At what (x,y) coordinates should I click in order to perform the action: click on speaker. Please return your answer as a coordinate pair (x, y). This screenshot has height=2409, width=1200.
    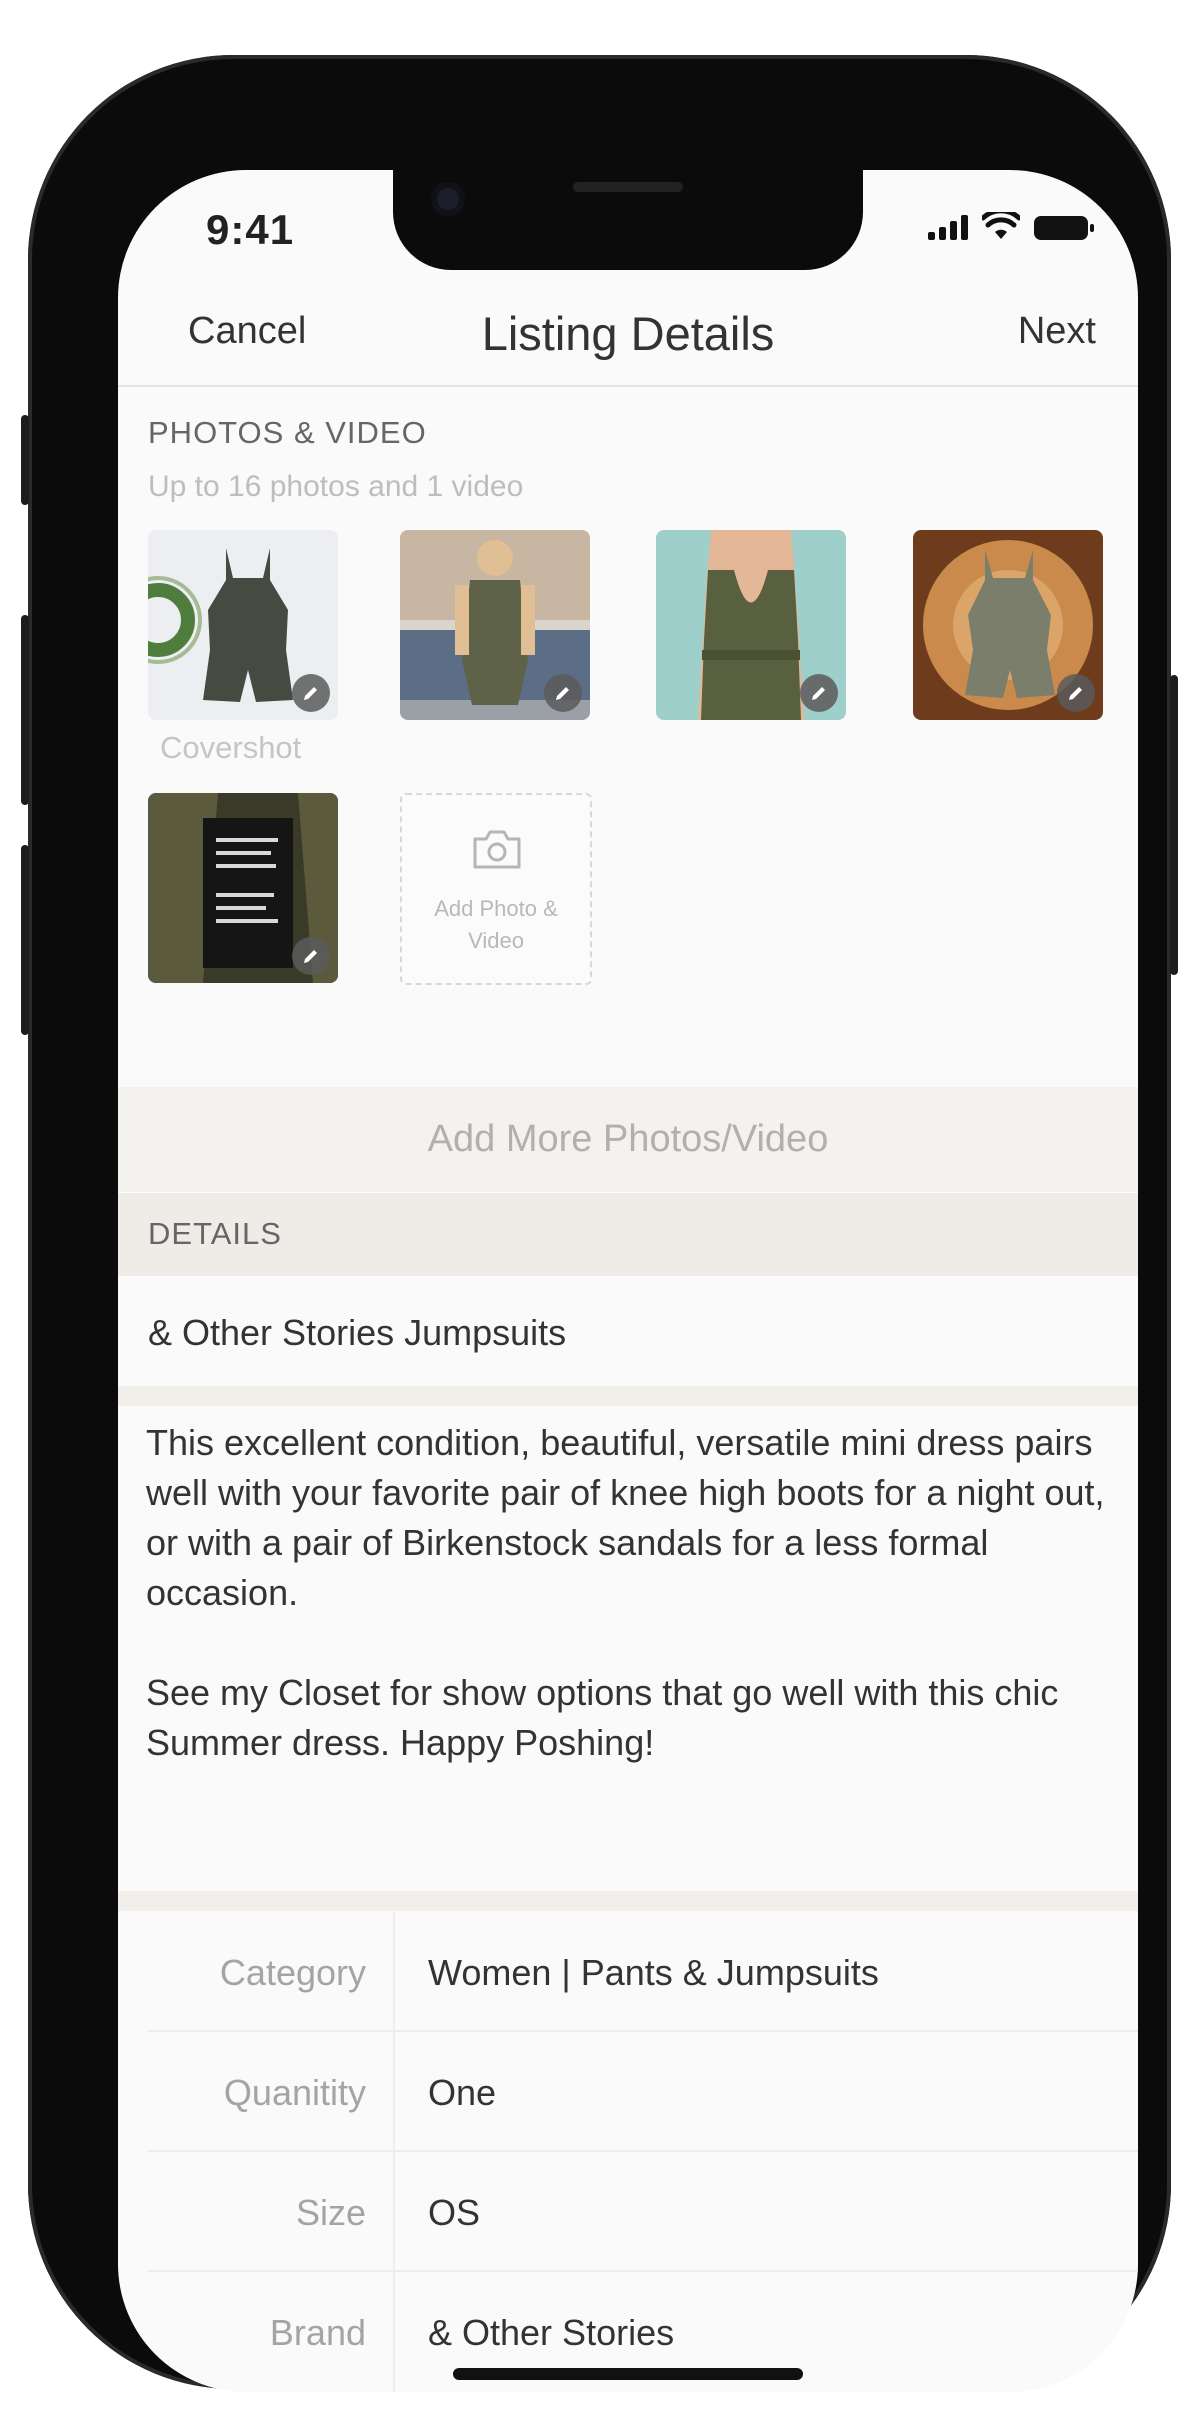
    Looking at the image, I should click on (628, 187).